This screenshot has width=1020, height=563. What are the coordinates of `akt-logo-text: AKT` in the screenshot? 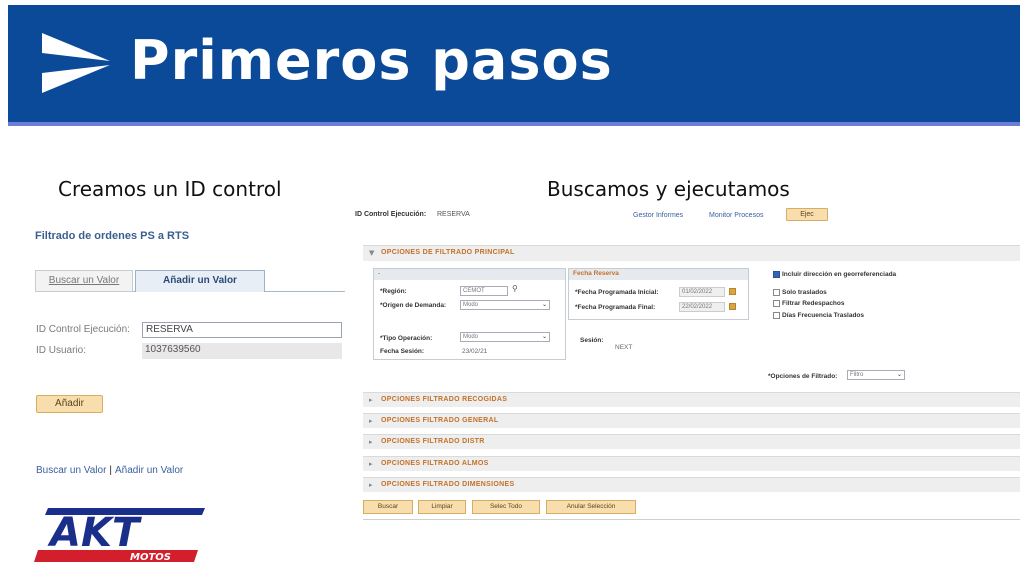 It's located at (94, 533).